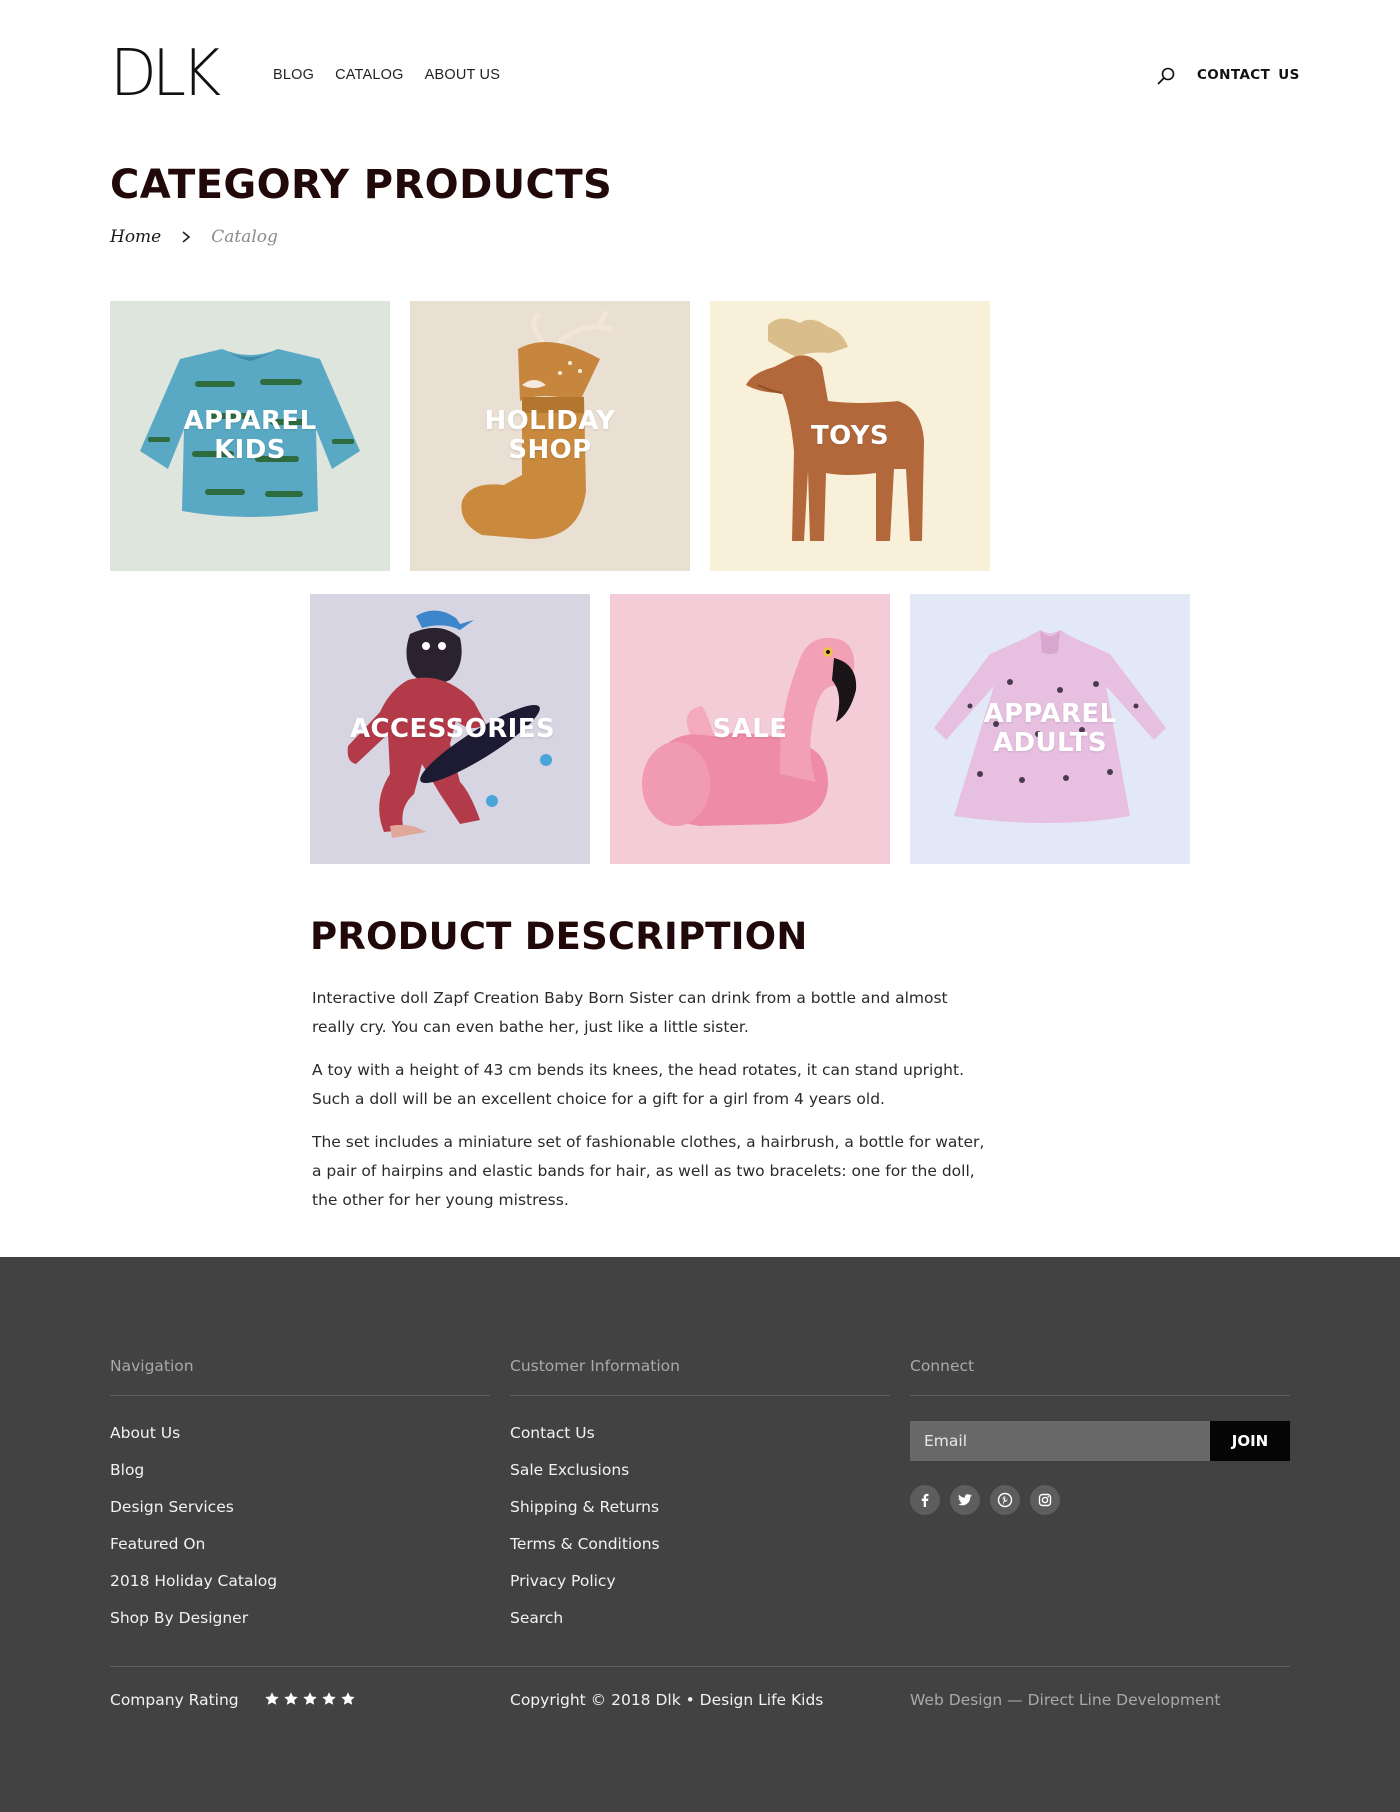 This screenshot has width=1400, height=1812. Describe the element at coordinates (1250, 1441) in the screenshot. I see `join-button: JOIN` at that location.